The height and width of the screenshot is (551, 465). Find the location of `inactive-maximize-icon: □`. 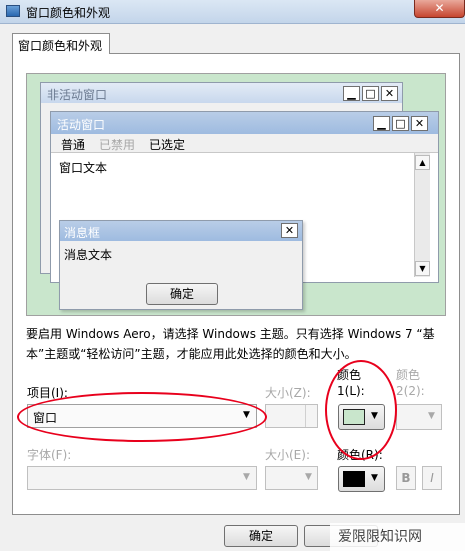

inactive-maximize-icon: □ is located at coordinates (370, 93).